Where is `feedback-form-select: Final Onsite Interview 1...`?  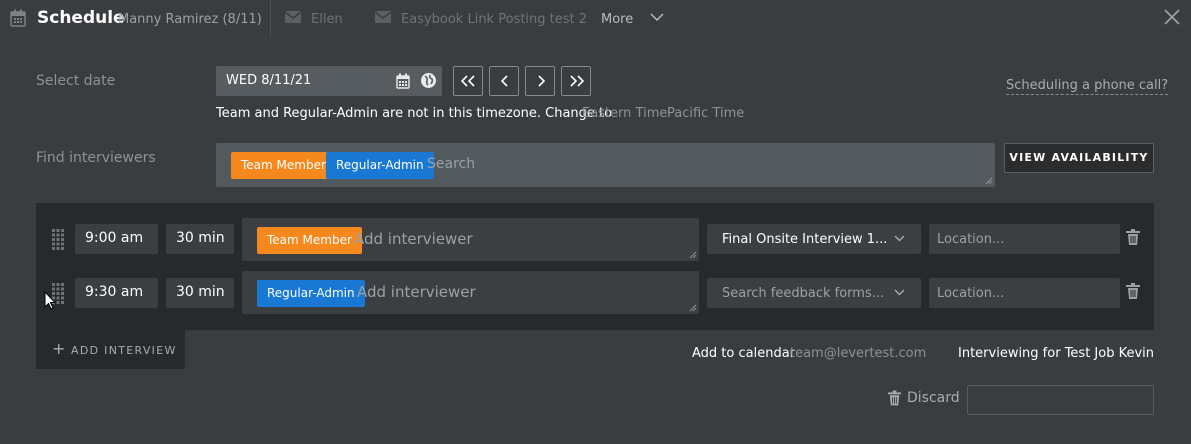 feedback-form-select: Final Onsite Interview 1... is located at coordinates (814, 239).